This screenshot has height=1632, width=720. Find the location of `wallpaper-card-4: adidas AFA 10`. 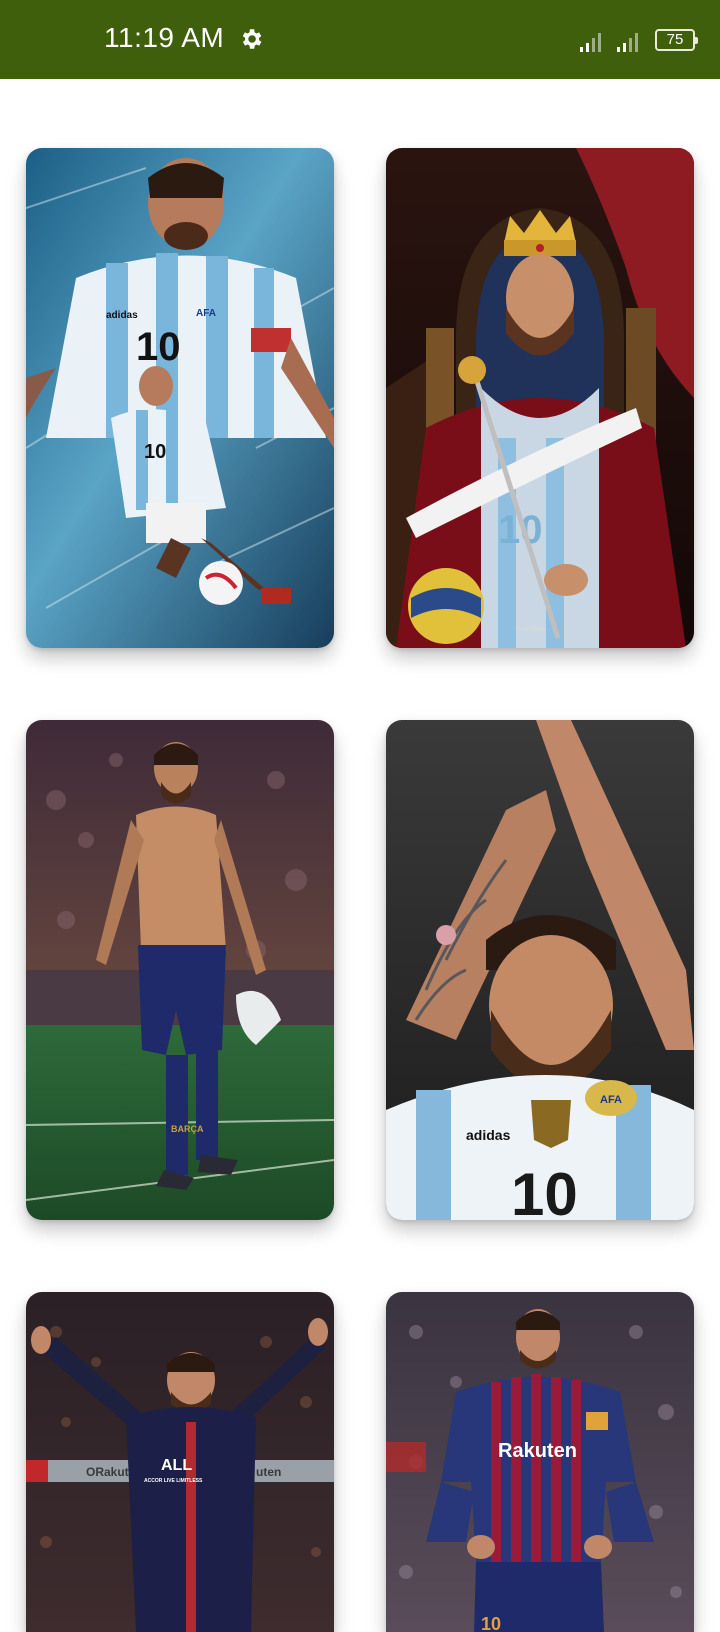

wallpaper-card-4: adidas AFA 10 is located at coordinates (540, 970).